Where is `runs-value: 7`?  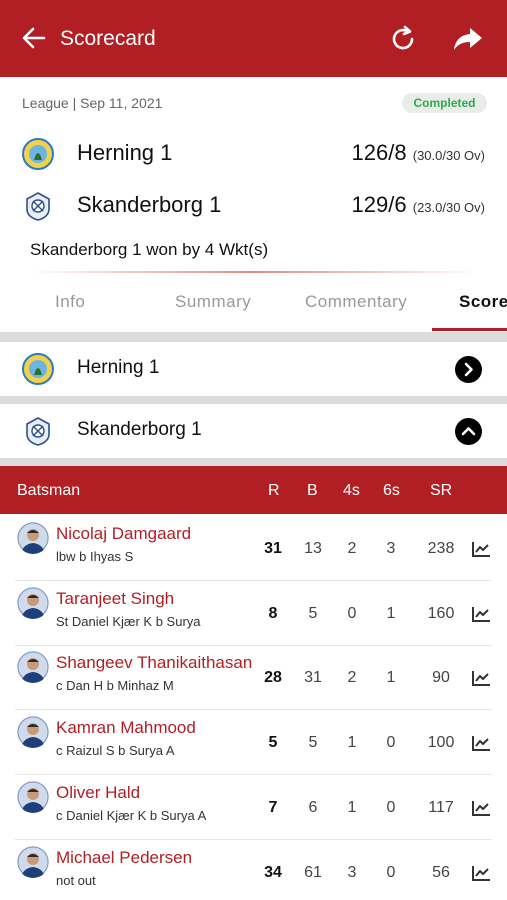 runs-value: 7 is located at coordinates (273, 807).